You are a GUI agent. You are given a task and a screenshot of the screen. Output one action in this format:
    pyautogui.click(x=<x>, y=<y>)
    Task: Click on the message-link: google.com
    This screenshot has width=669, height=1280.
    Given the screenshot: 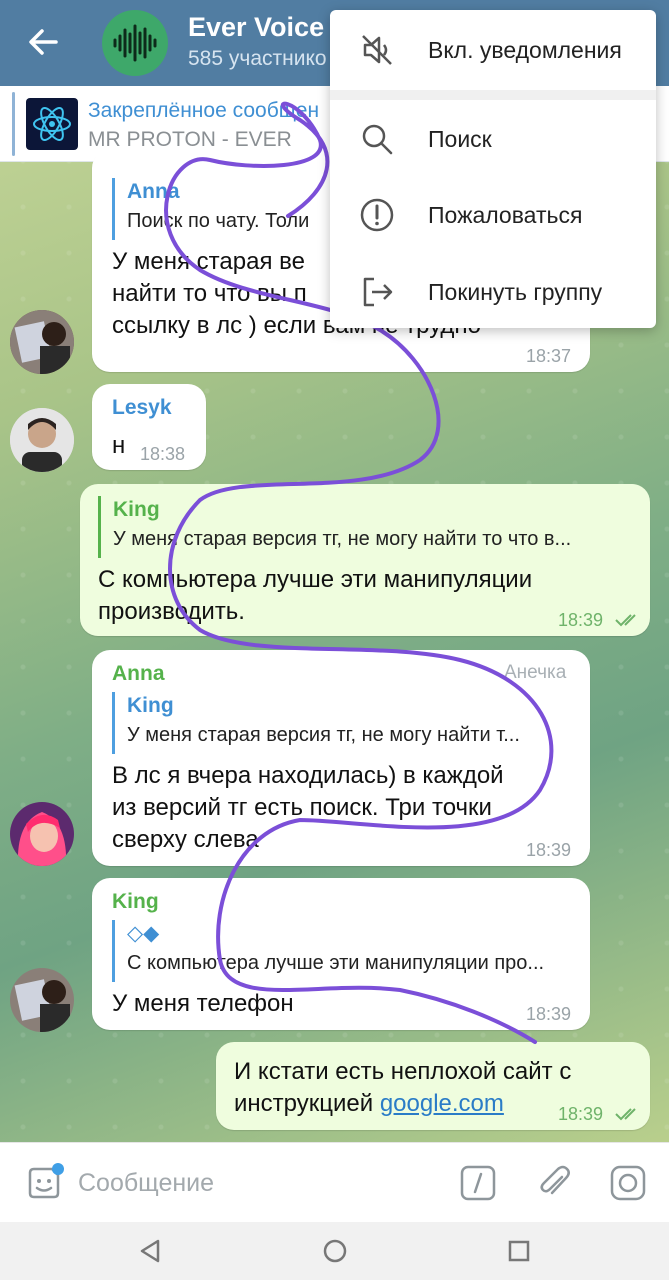 What is the action you would take?
    pyautogui.click(x=442, y=1103)
    